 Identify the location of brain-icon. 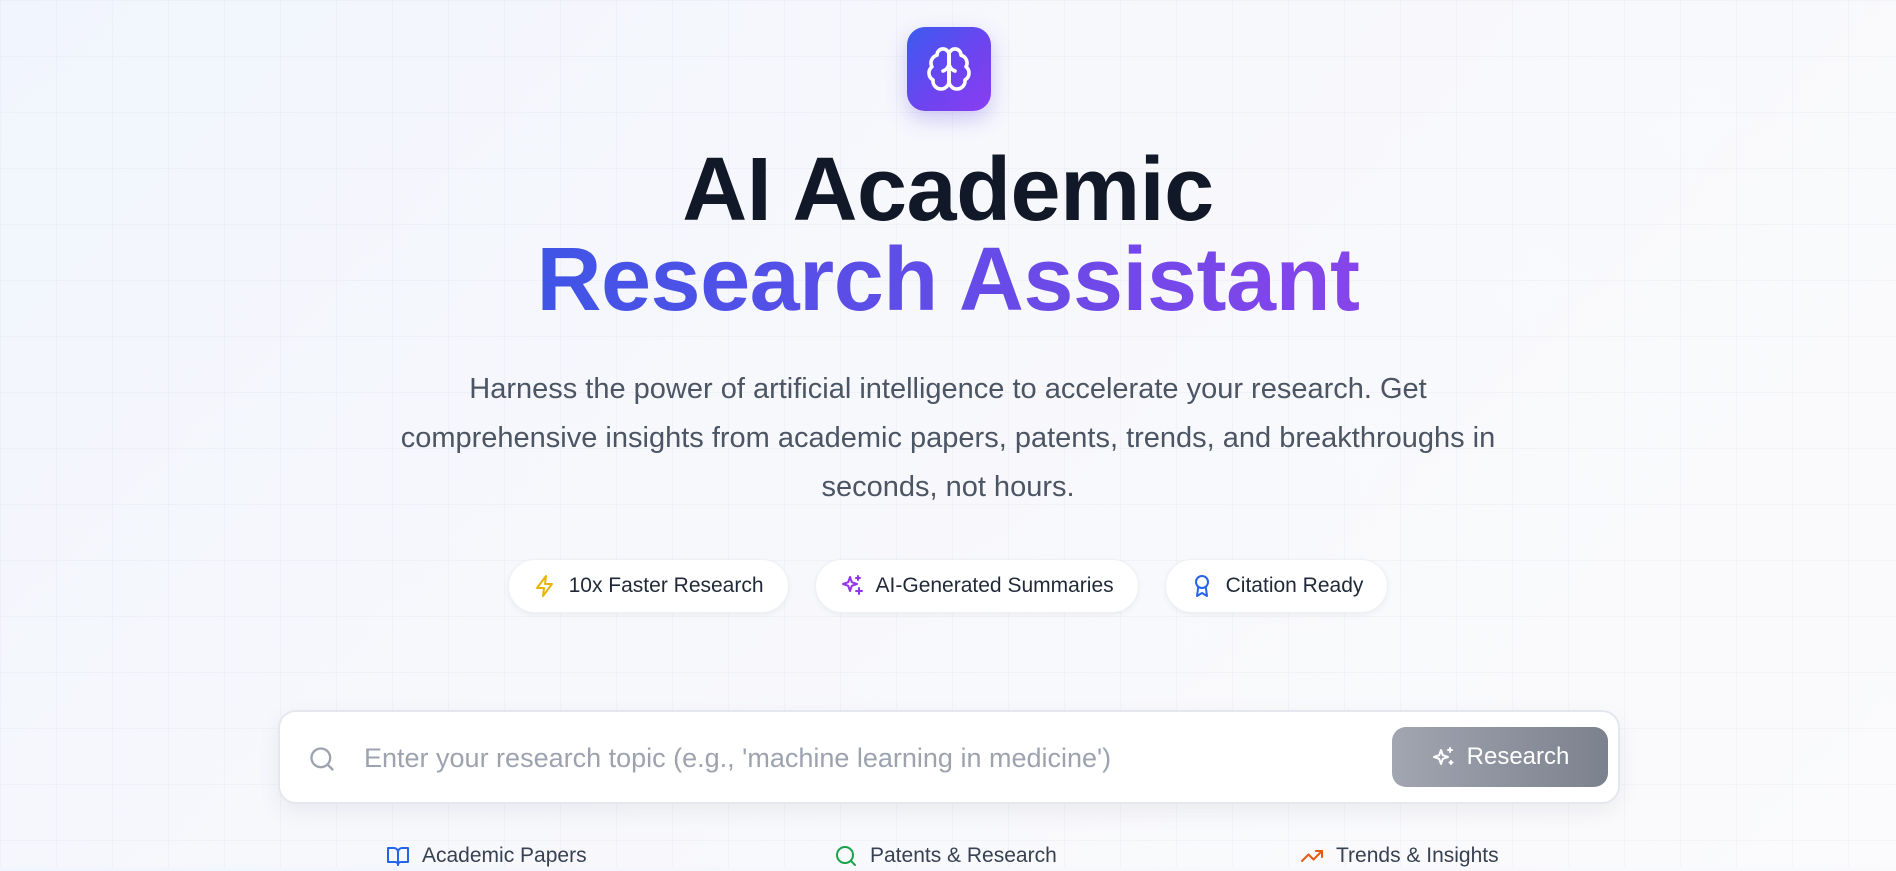
(949, 69).